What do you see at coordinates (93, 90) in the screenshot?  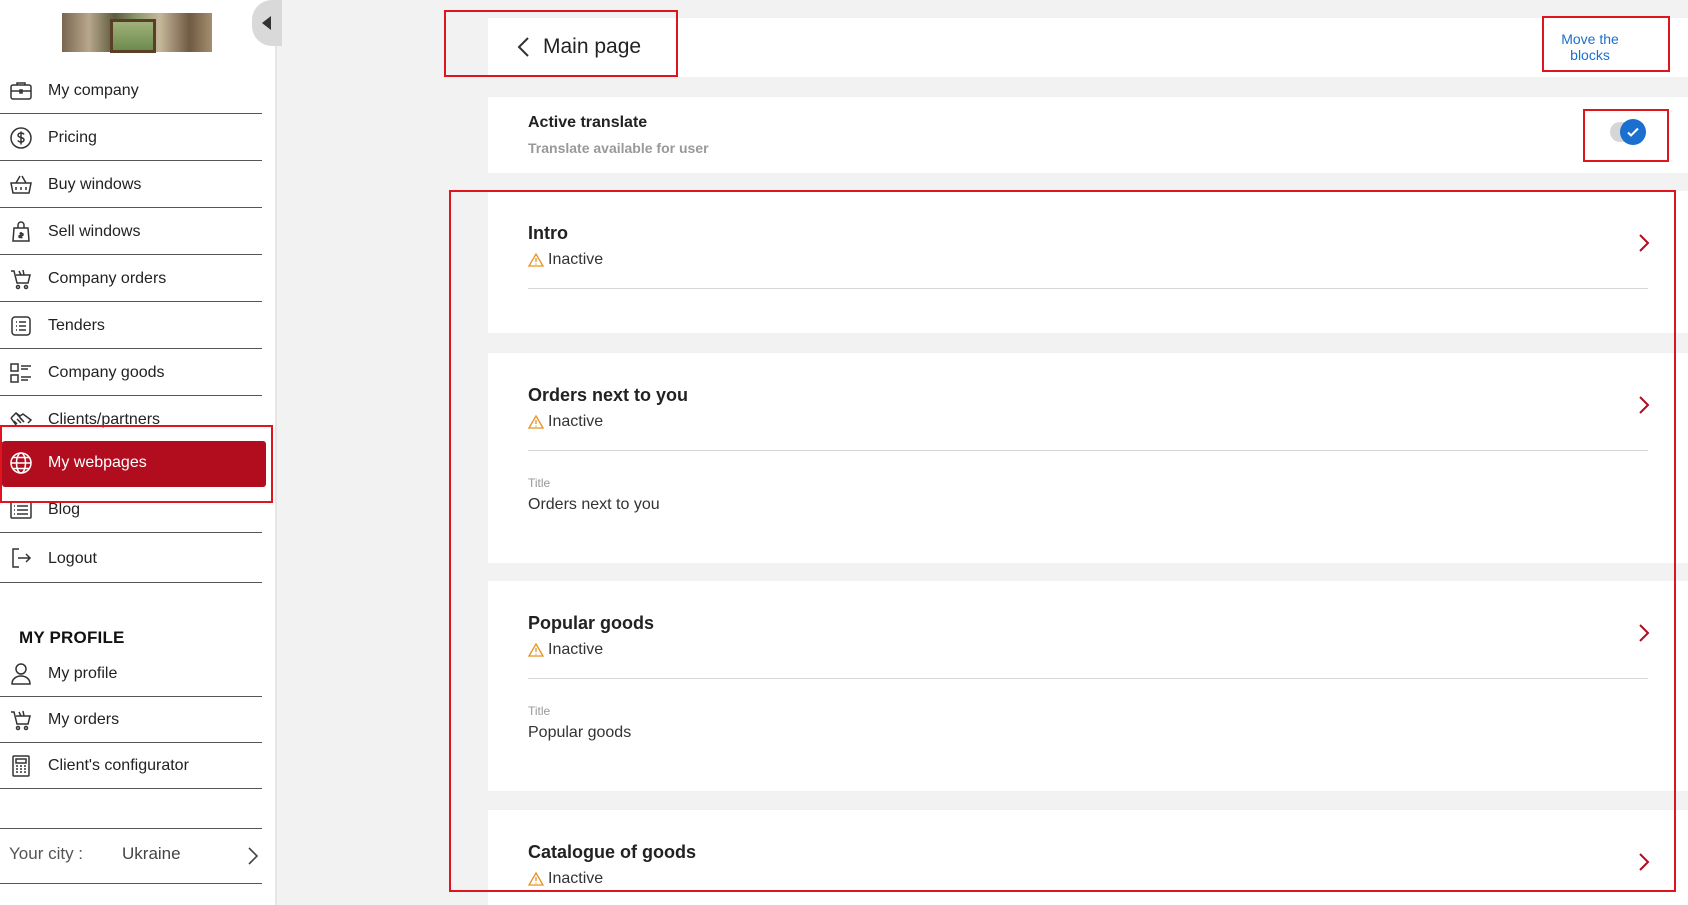 I see `sidebar-item-label: My company` at bounding box center [93, 90].